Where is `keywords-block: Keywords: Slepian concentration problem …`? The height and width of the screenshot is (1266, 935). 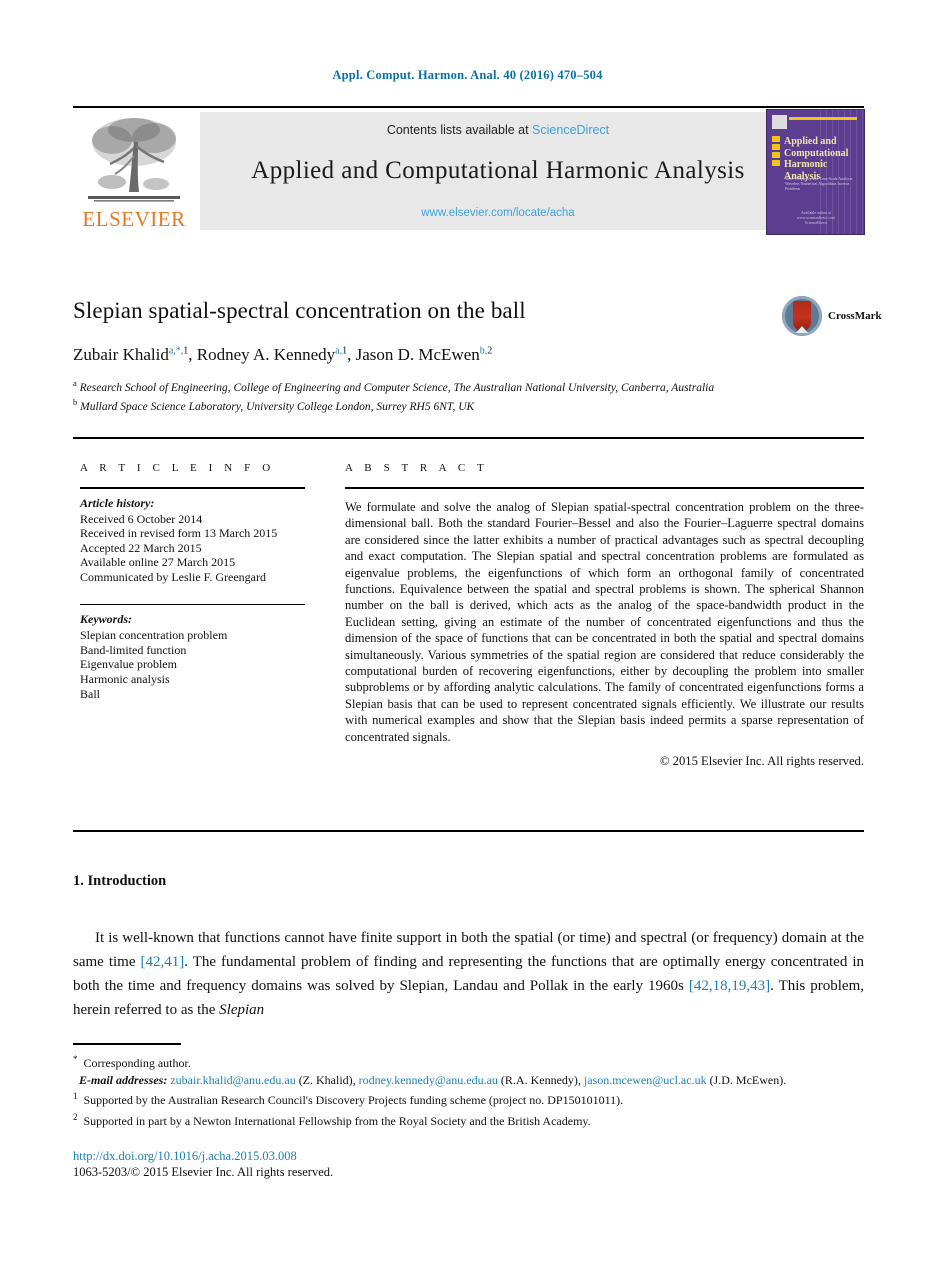
keywords-block: Keywords: Slepian concentration problem … is located at coordinates (192, 652).